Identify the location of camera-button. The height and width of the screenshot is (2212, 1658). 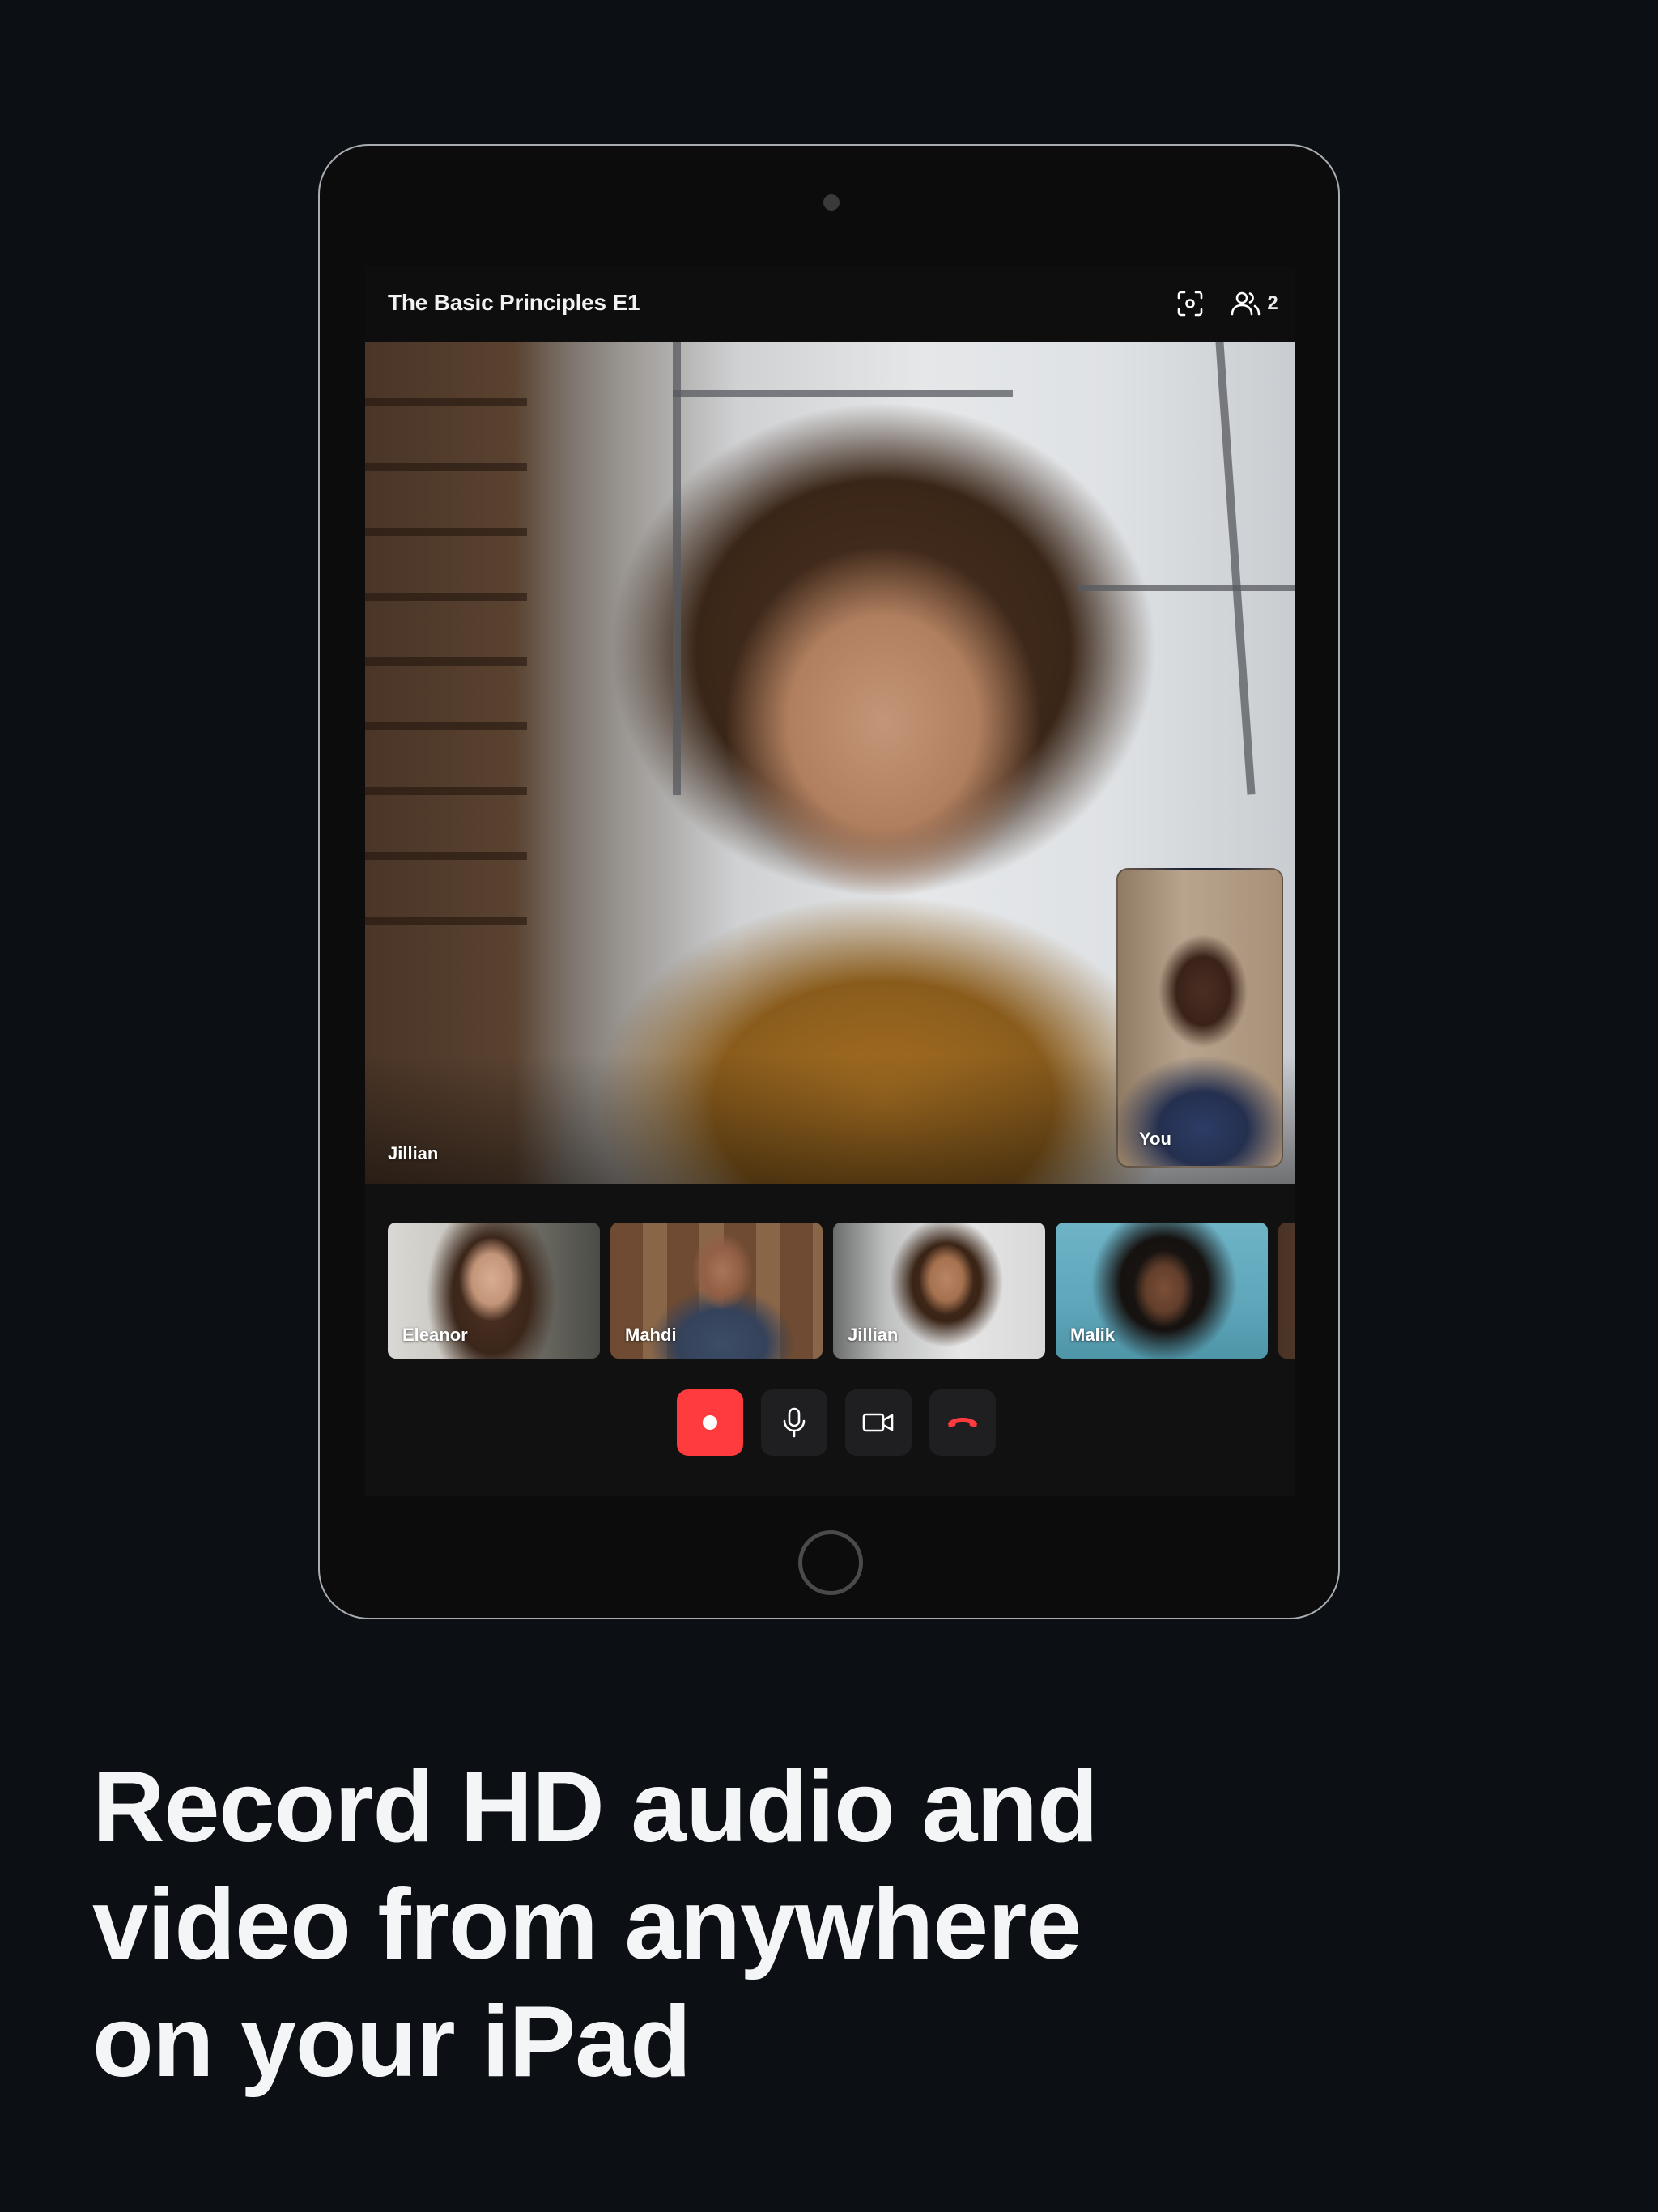
(878, 1423).